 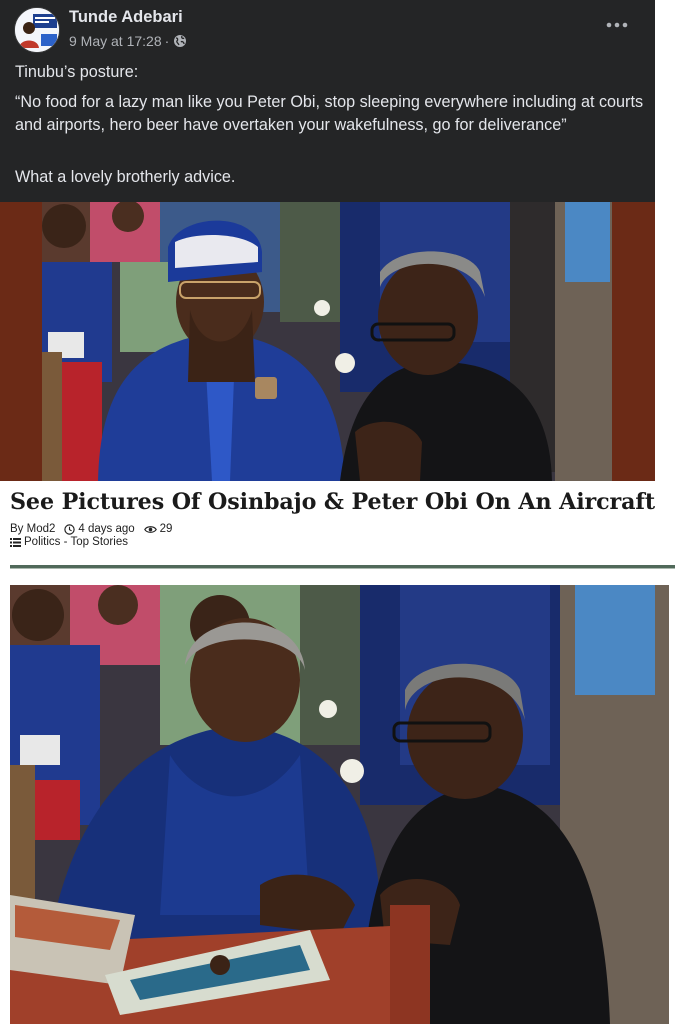 What do you see at coordinates (166, 529) in the screenshot?
I see `article-views: 29` at bounding box center [166, 529].